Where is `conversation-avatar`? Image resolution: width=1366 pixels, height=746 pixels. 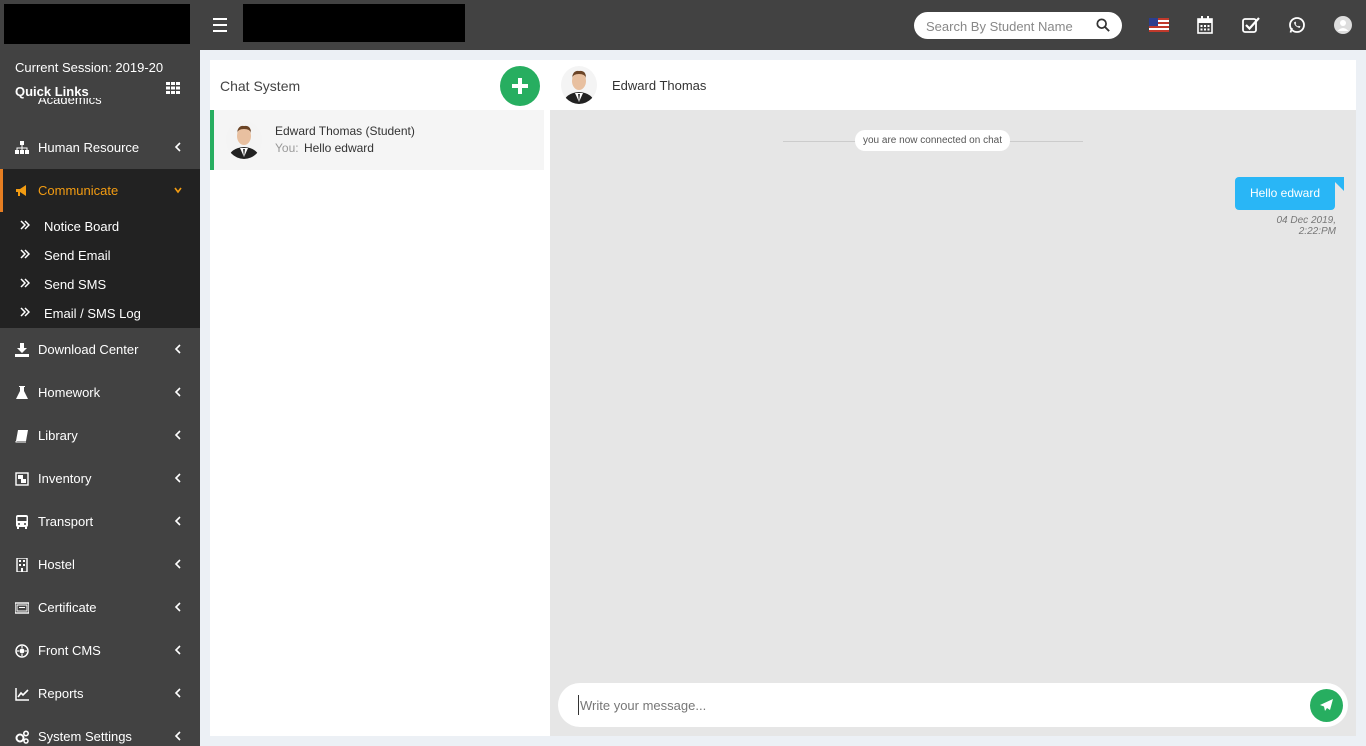
conversation-avatar is located at coordinates (579, 85).